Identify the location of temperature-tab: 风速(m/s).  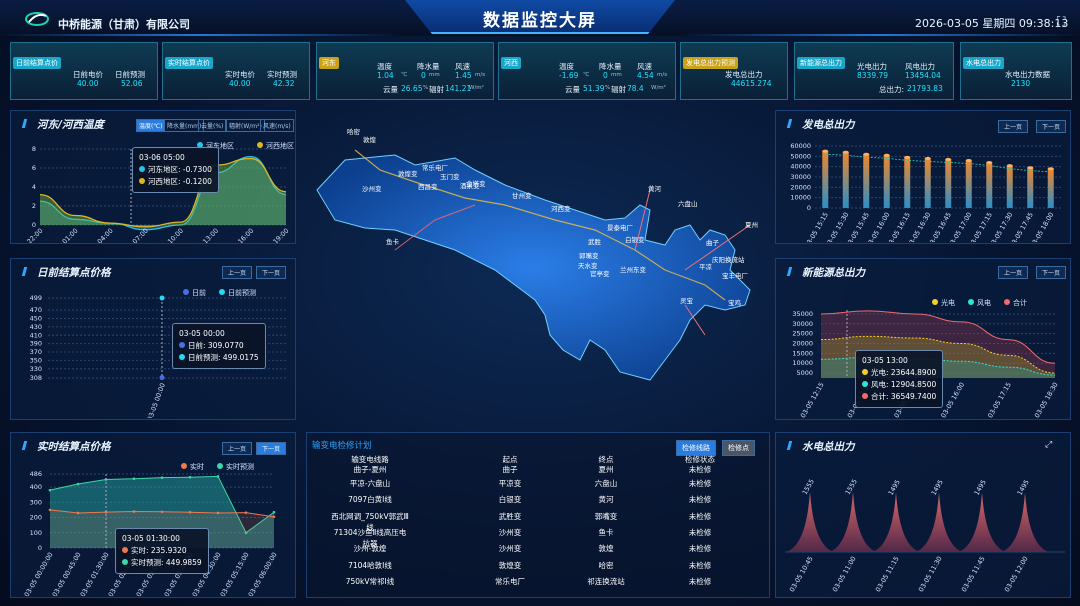
(277, 125).